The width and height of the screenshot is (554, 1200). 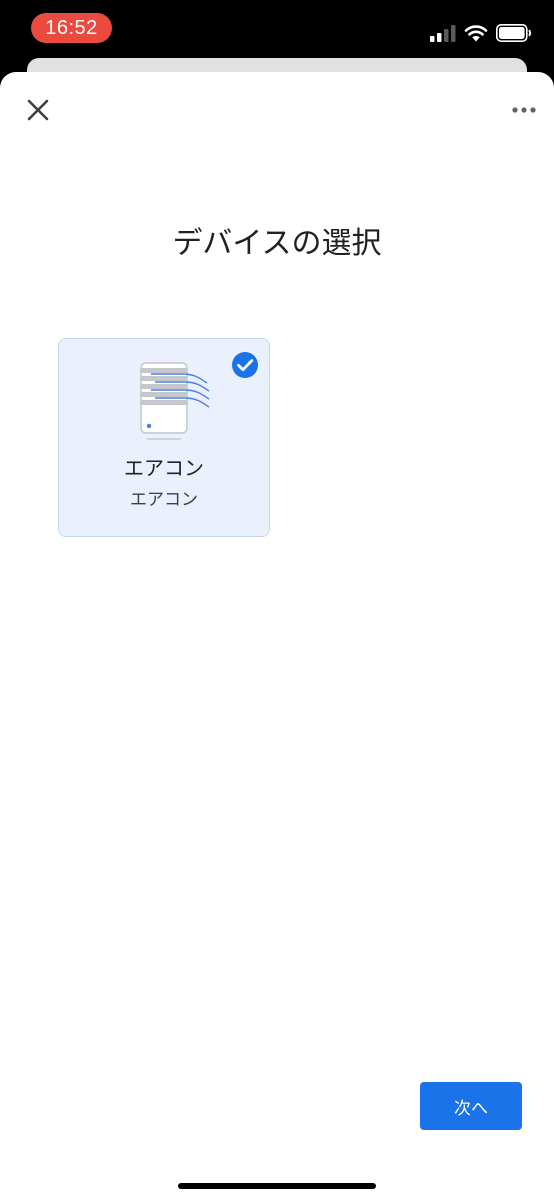 I want to click on battery-icon, so click(x=514, y=33).